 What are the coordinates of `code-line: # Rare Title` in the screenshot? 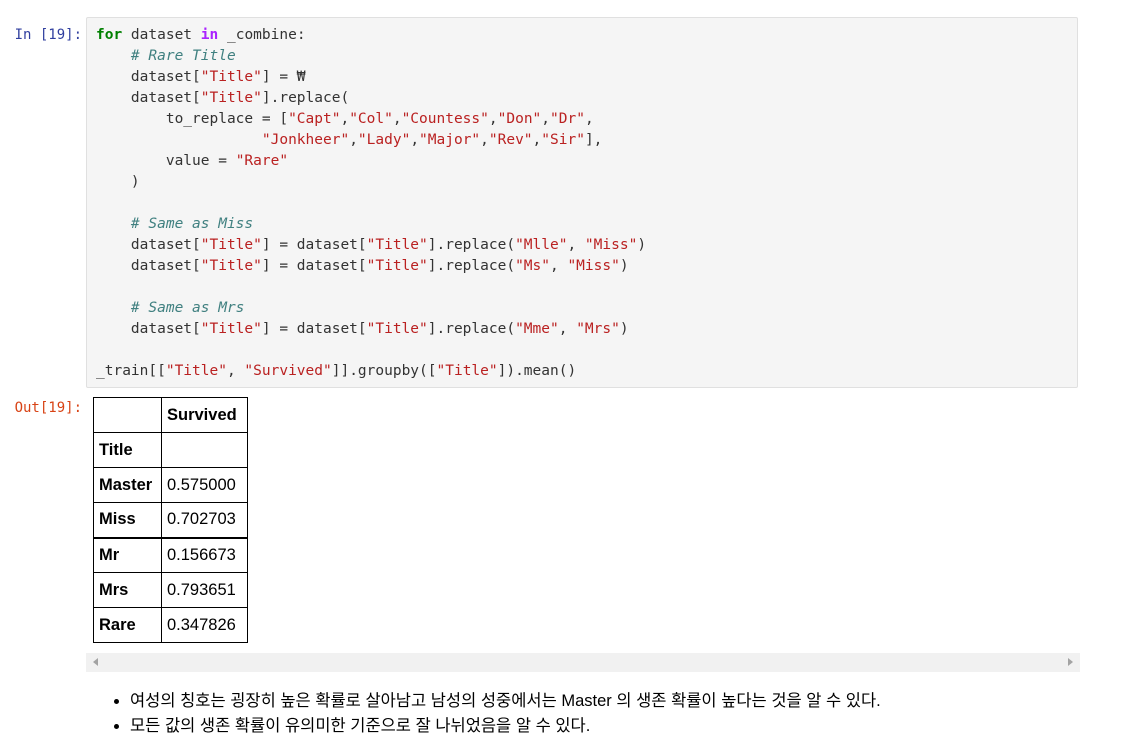 It's located at (166, 56).